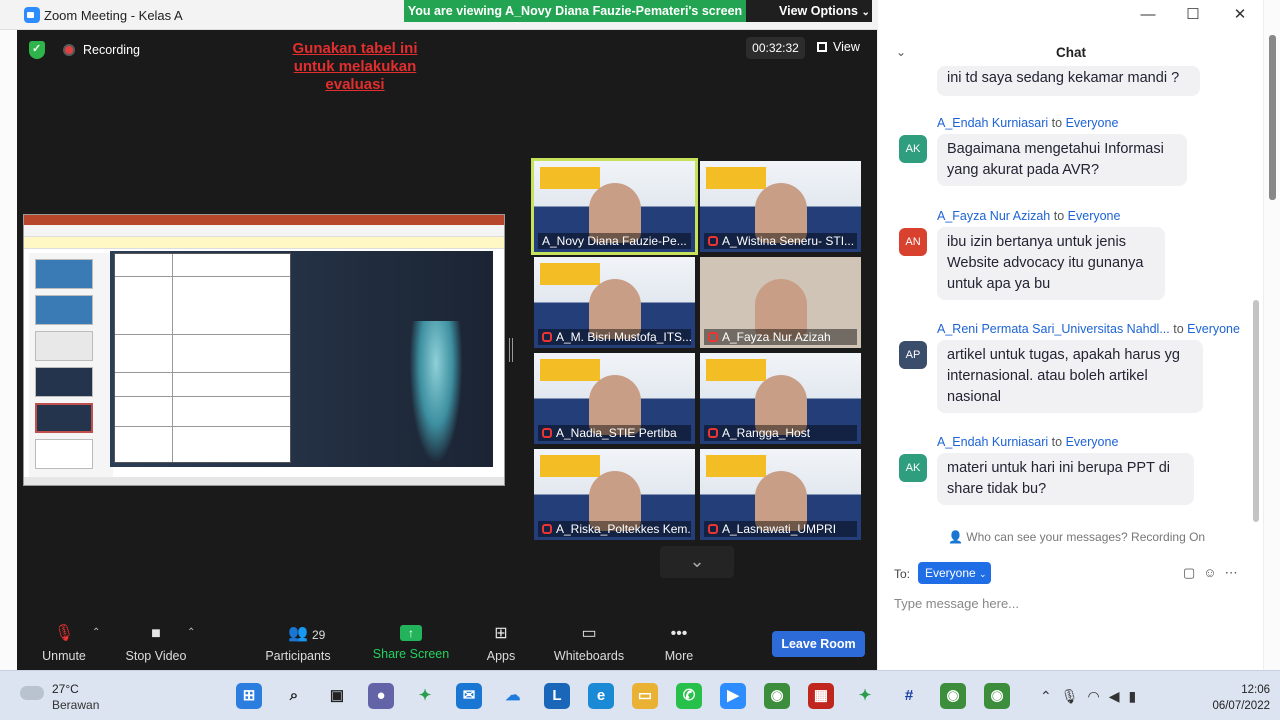 Image resolution: width=1280 pixels, height=720 pixels. Describe the element at coordinates (993, 216) in the screenshot. I see `sender-name: A_Fayza Nur Azizah` at that location.